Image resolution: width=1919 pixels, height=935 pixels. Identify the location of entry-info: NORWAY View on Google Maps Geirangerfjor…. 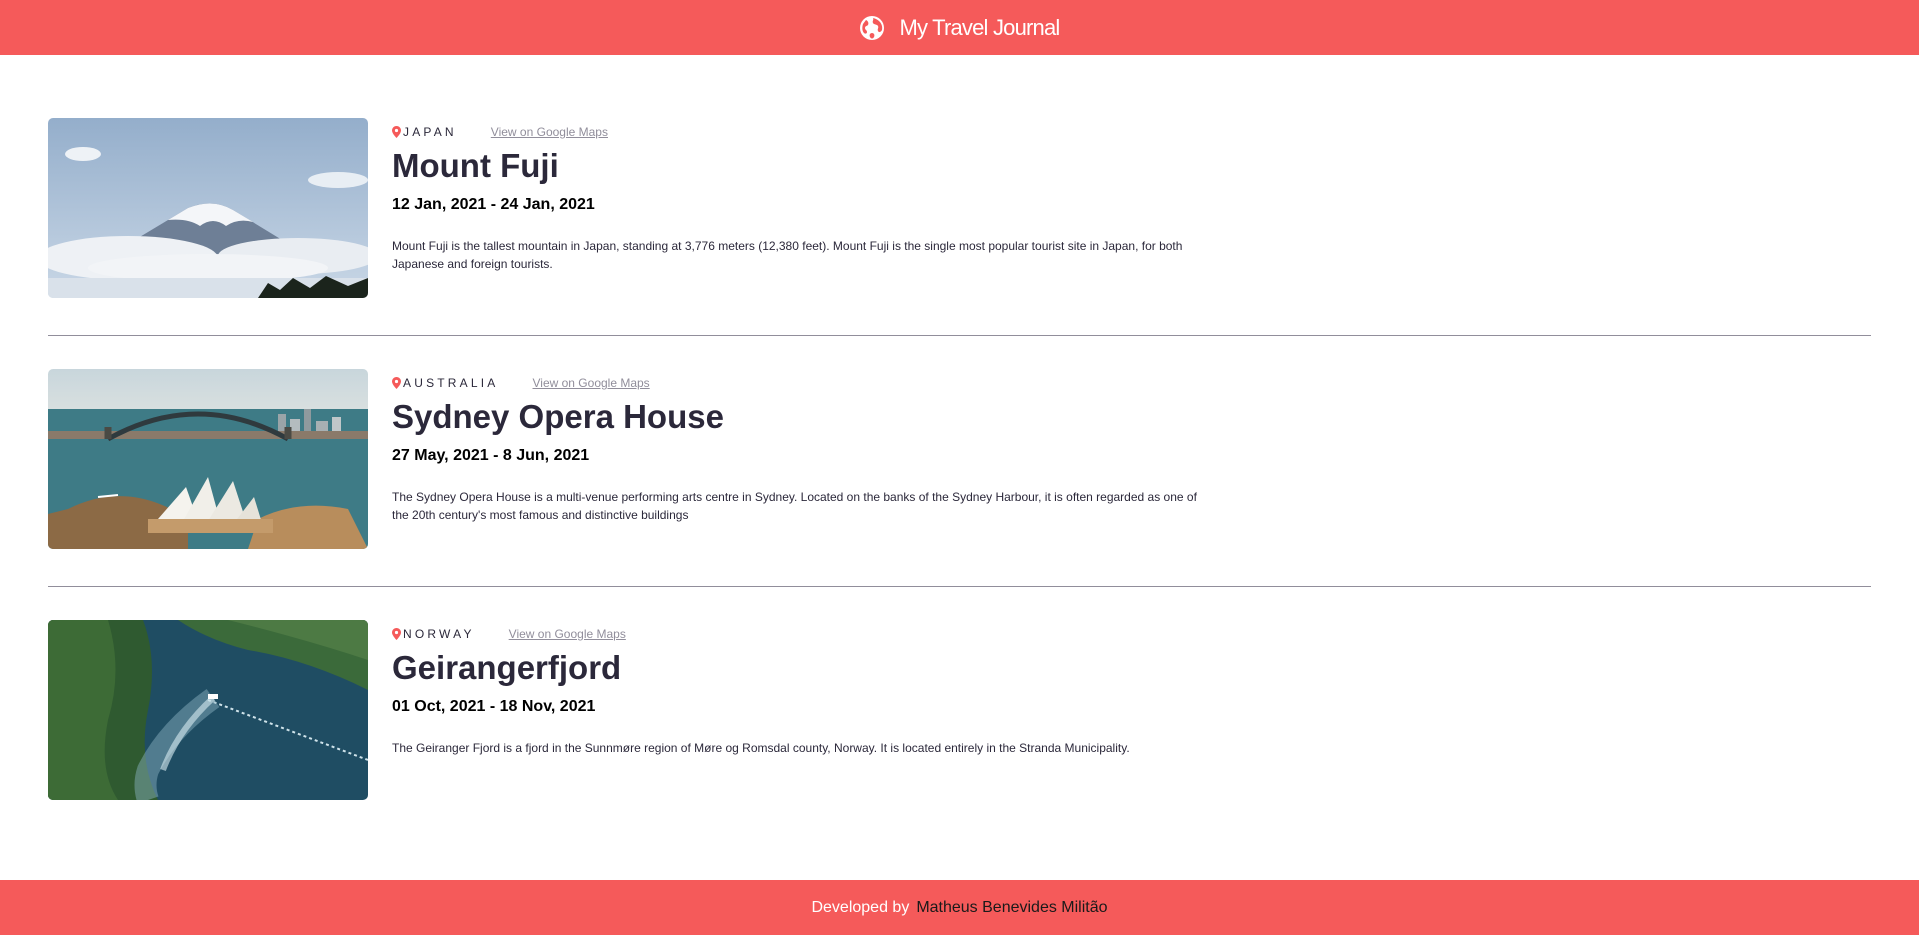
(802, 688).